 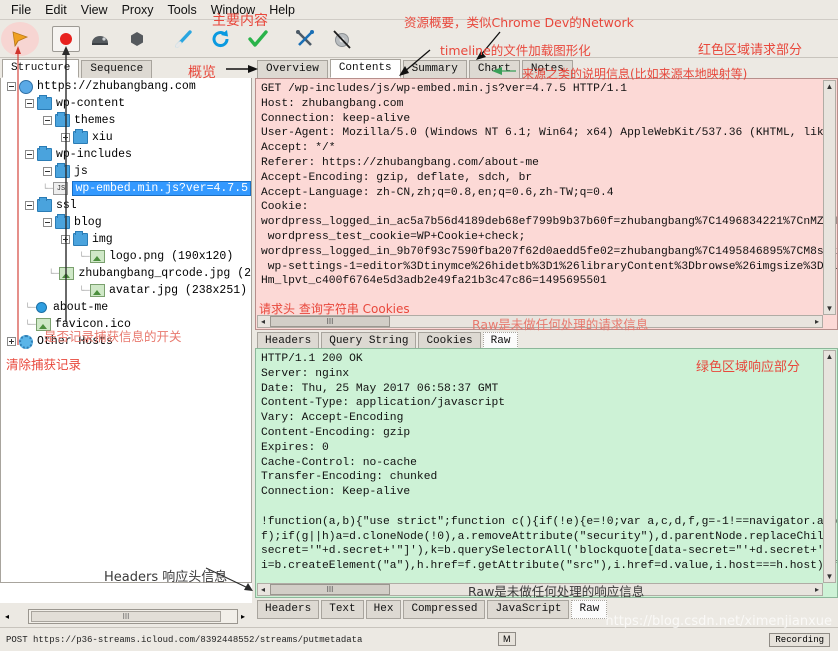 What do you see at coordinates (56, 10) in the screenshot?
I see `menu-item-edit: Edit` at bounding box center [56, 10].